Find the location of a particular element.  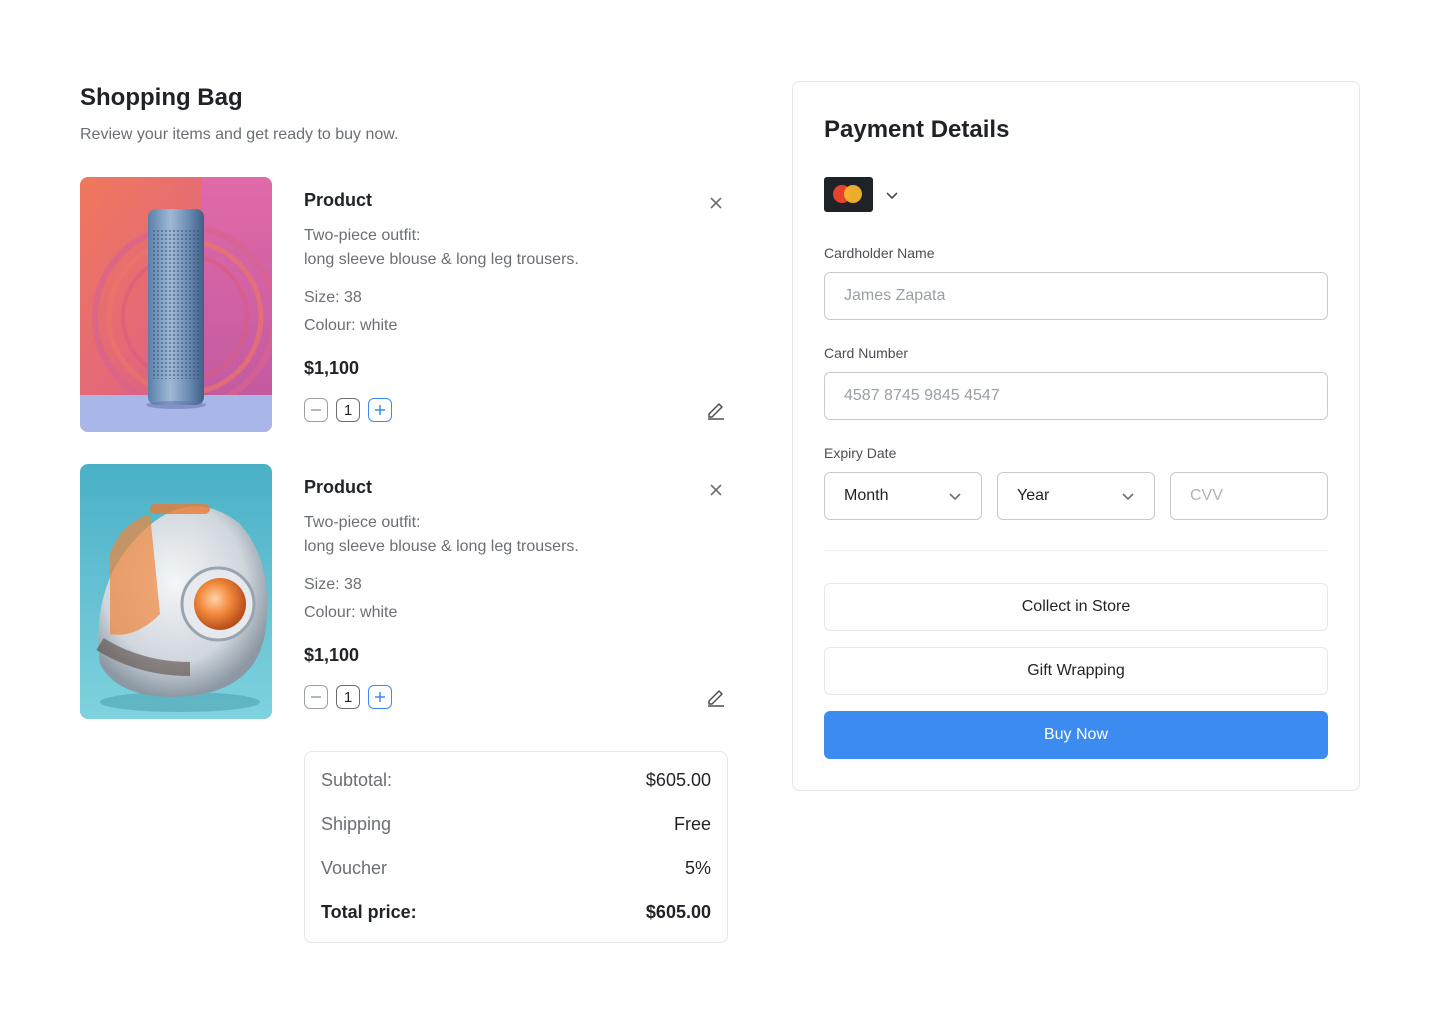

buy-now-button: Buy Now is located at coordinates (1076, 735).